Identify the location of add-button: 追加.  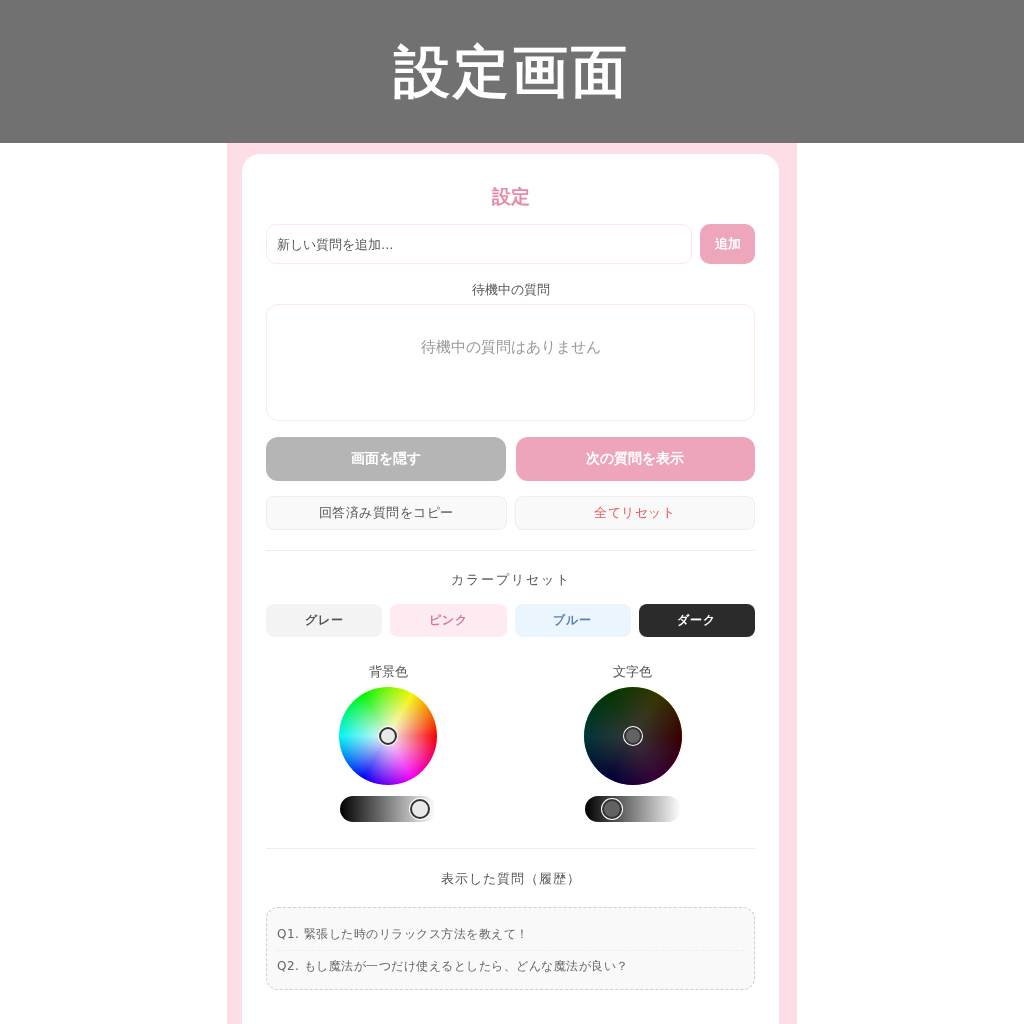
(727, 244).